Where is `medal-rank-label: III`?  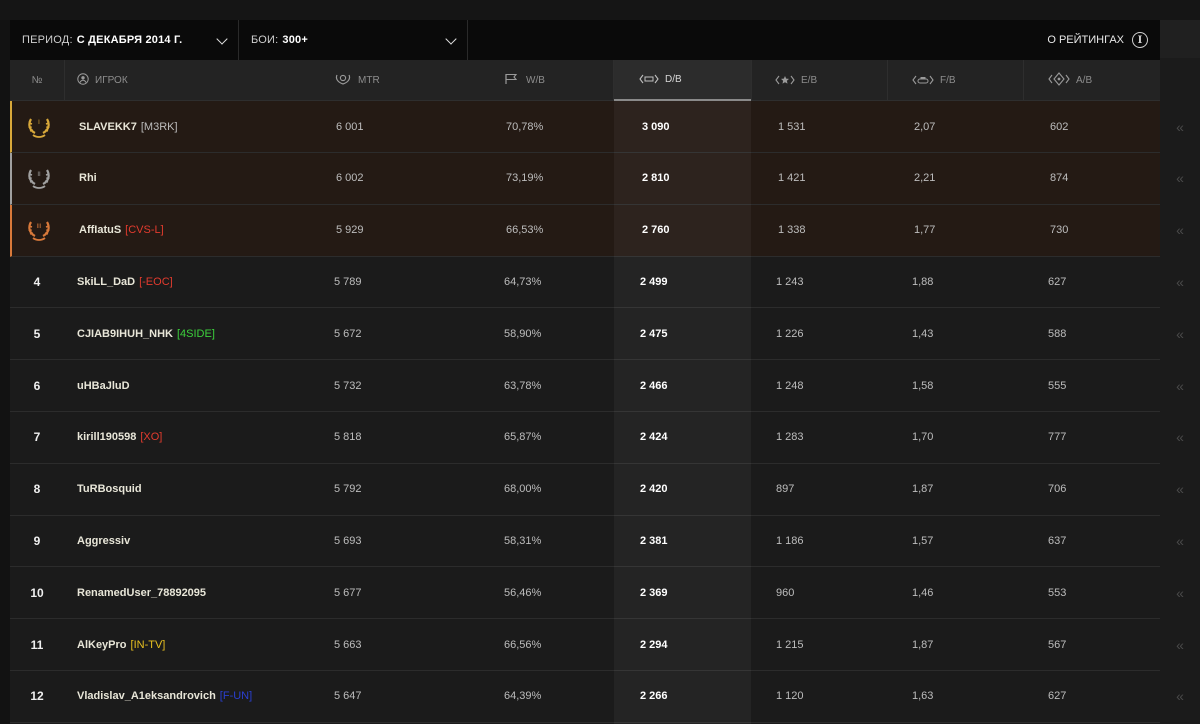
medal-rank-label: III is located at coordinates (39, 226).